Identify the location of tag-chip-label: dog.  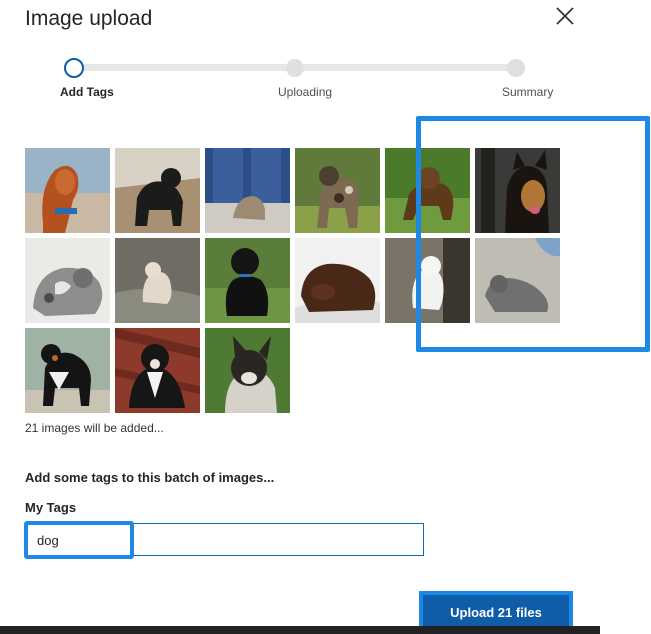
(48, 540).